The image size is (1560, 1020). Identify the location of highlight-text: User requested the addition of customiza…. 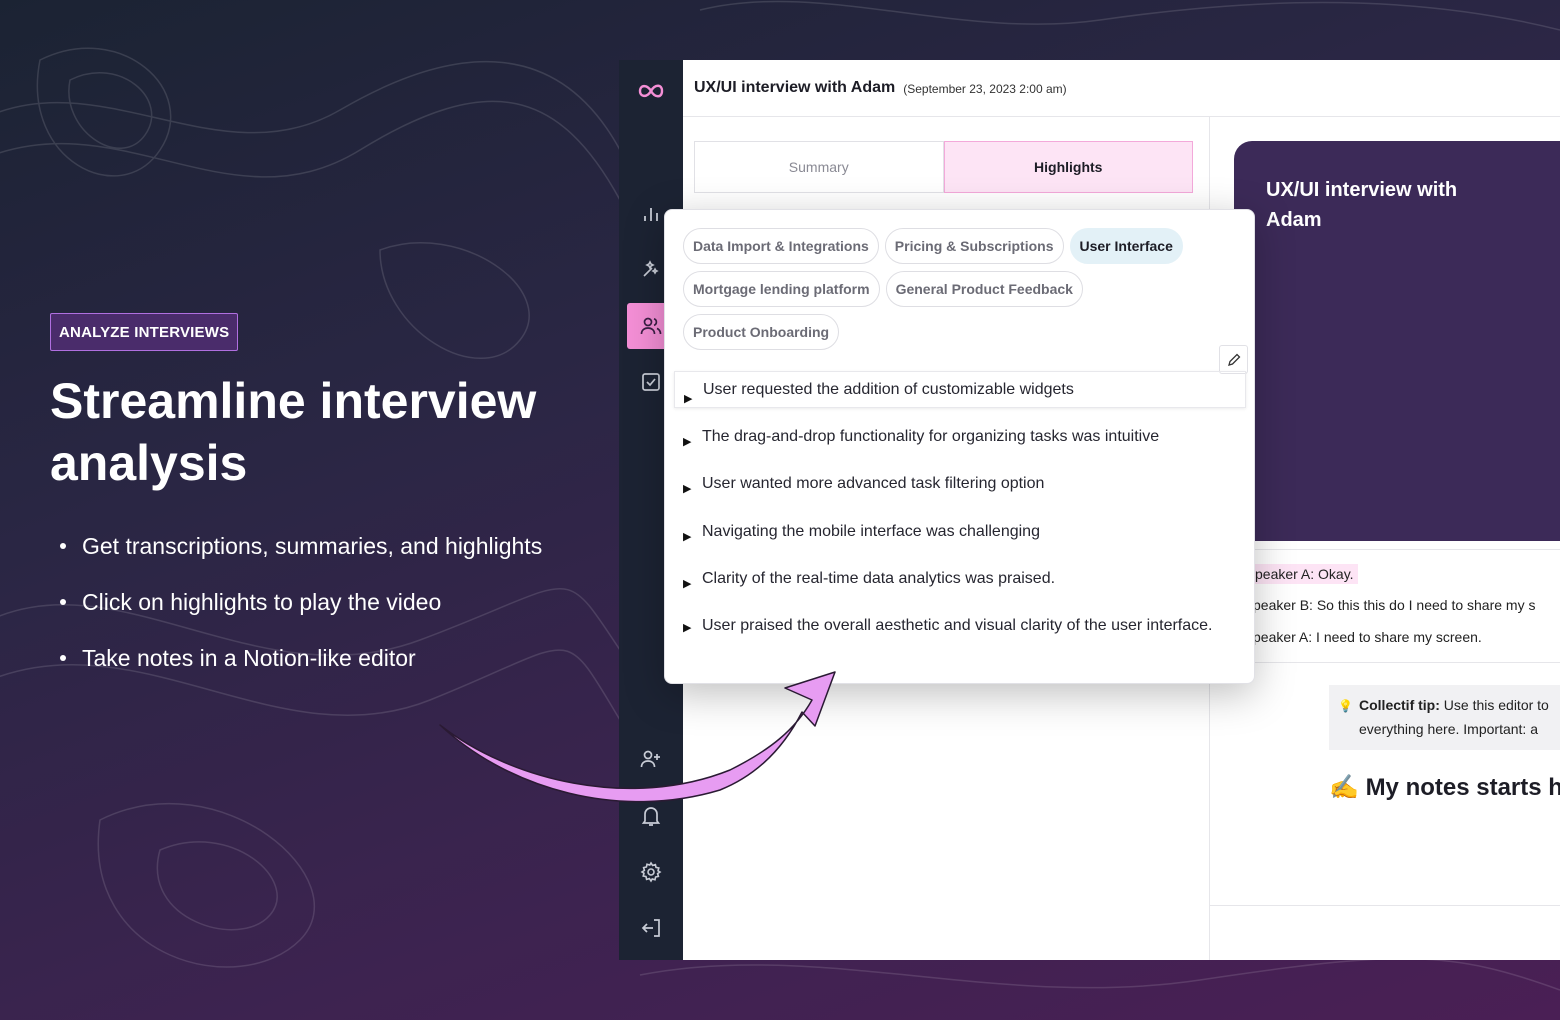
(888, 389).